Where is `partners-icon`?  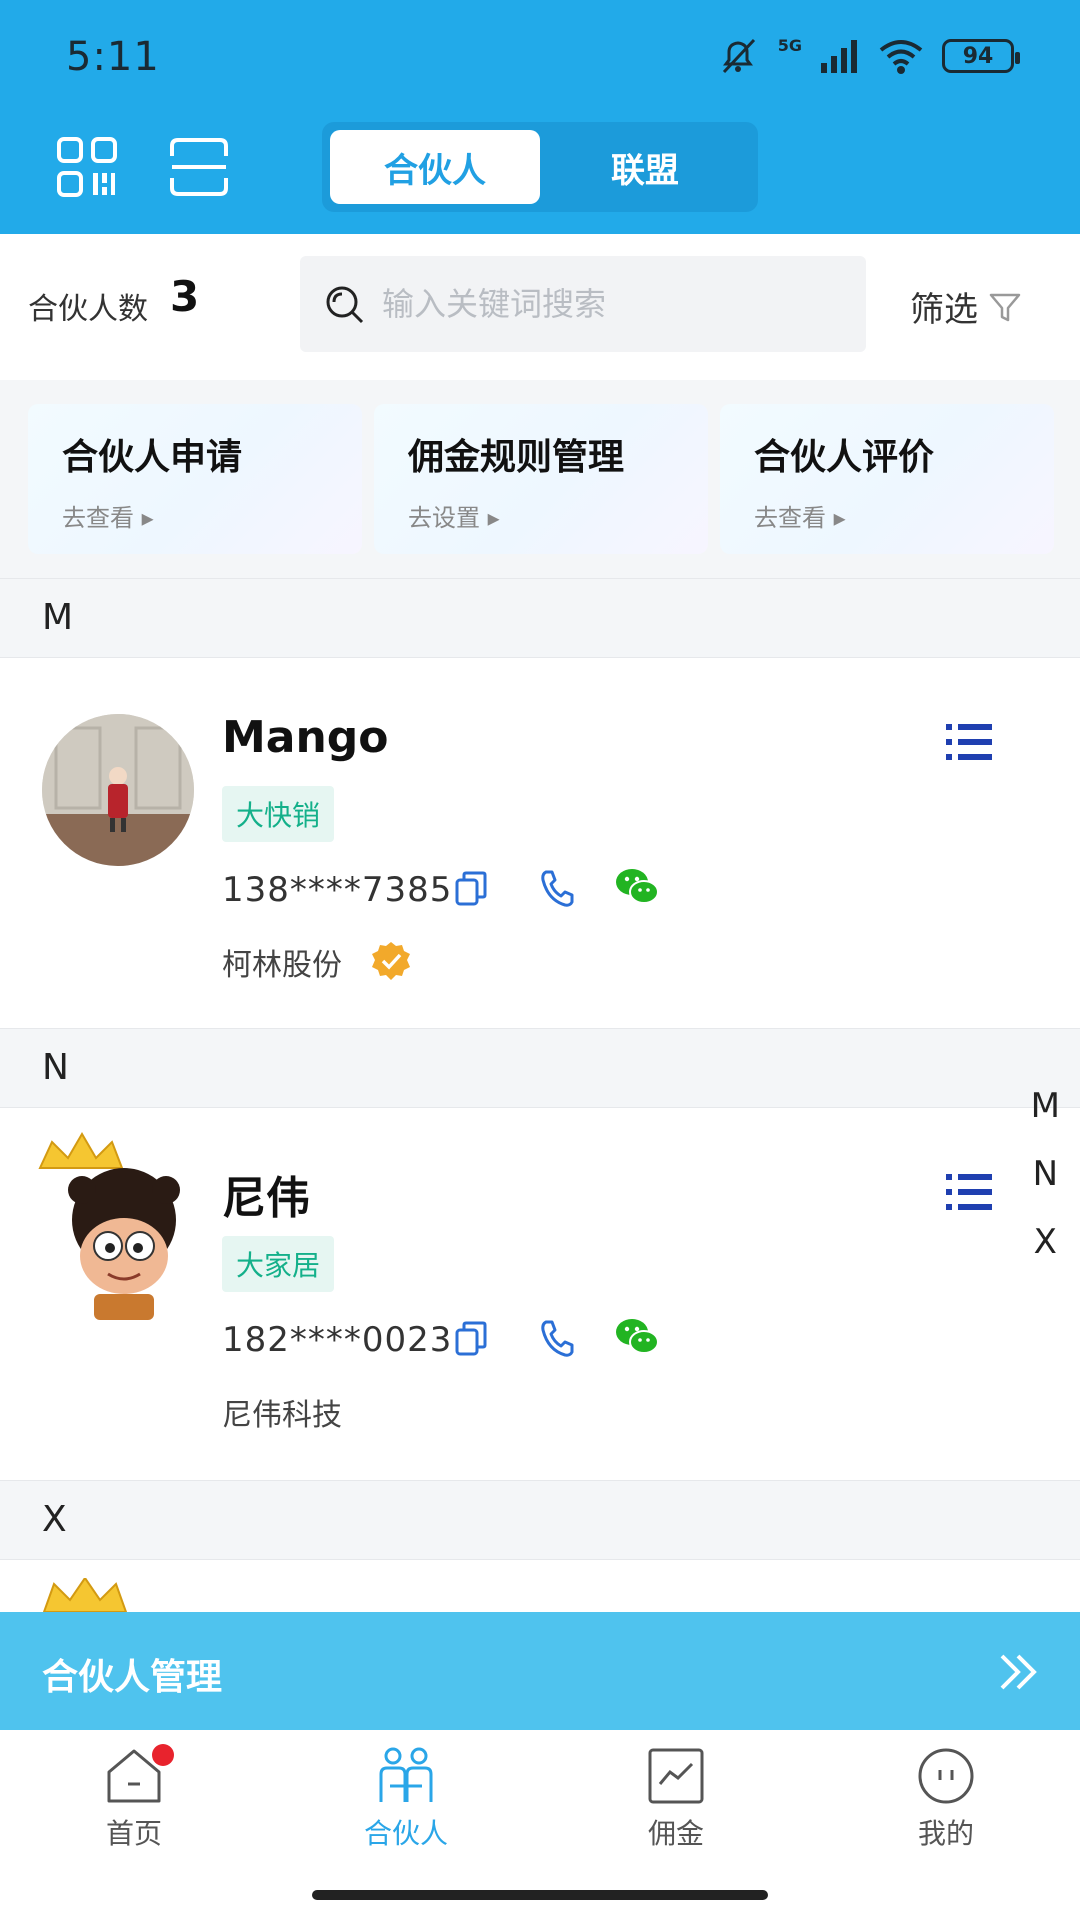 partners-icon is located at coordinates (406, 1774).